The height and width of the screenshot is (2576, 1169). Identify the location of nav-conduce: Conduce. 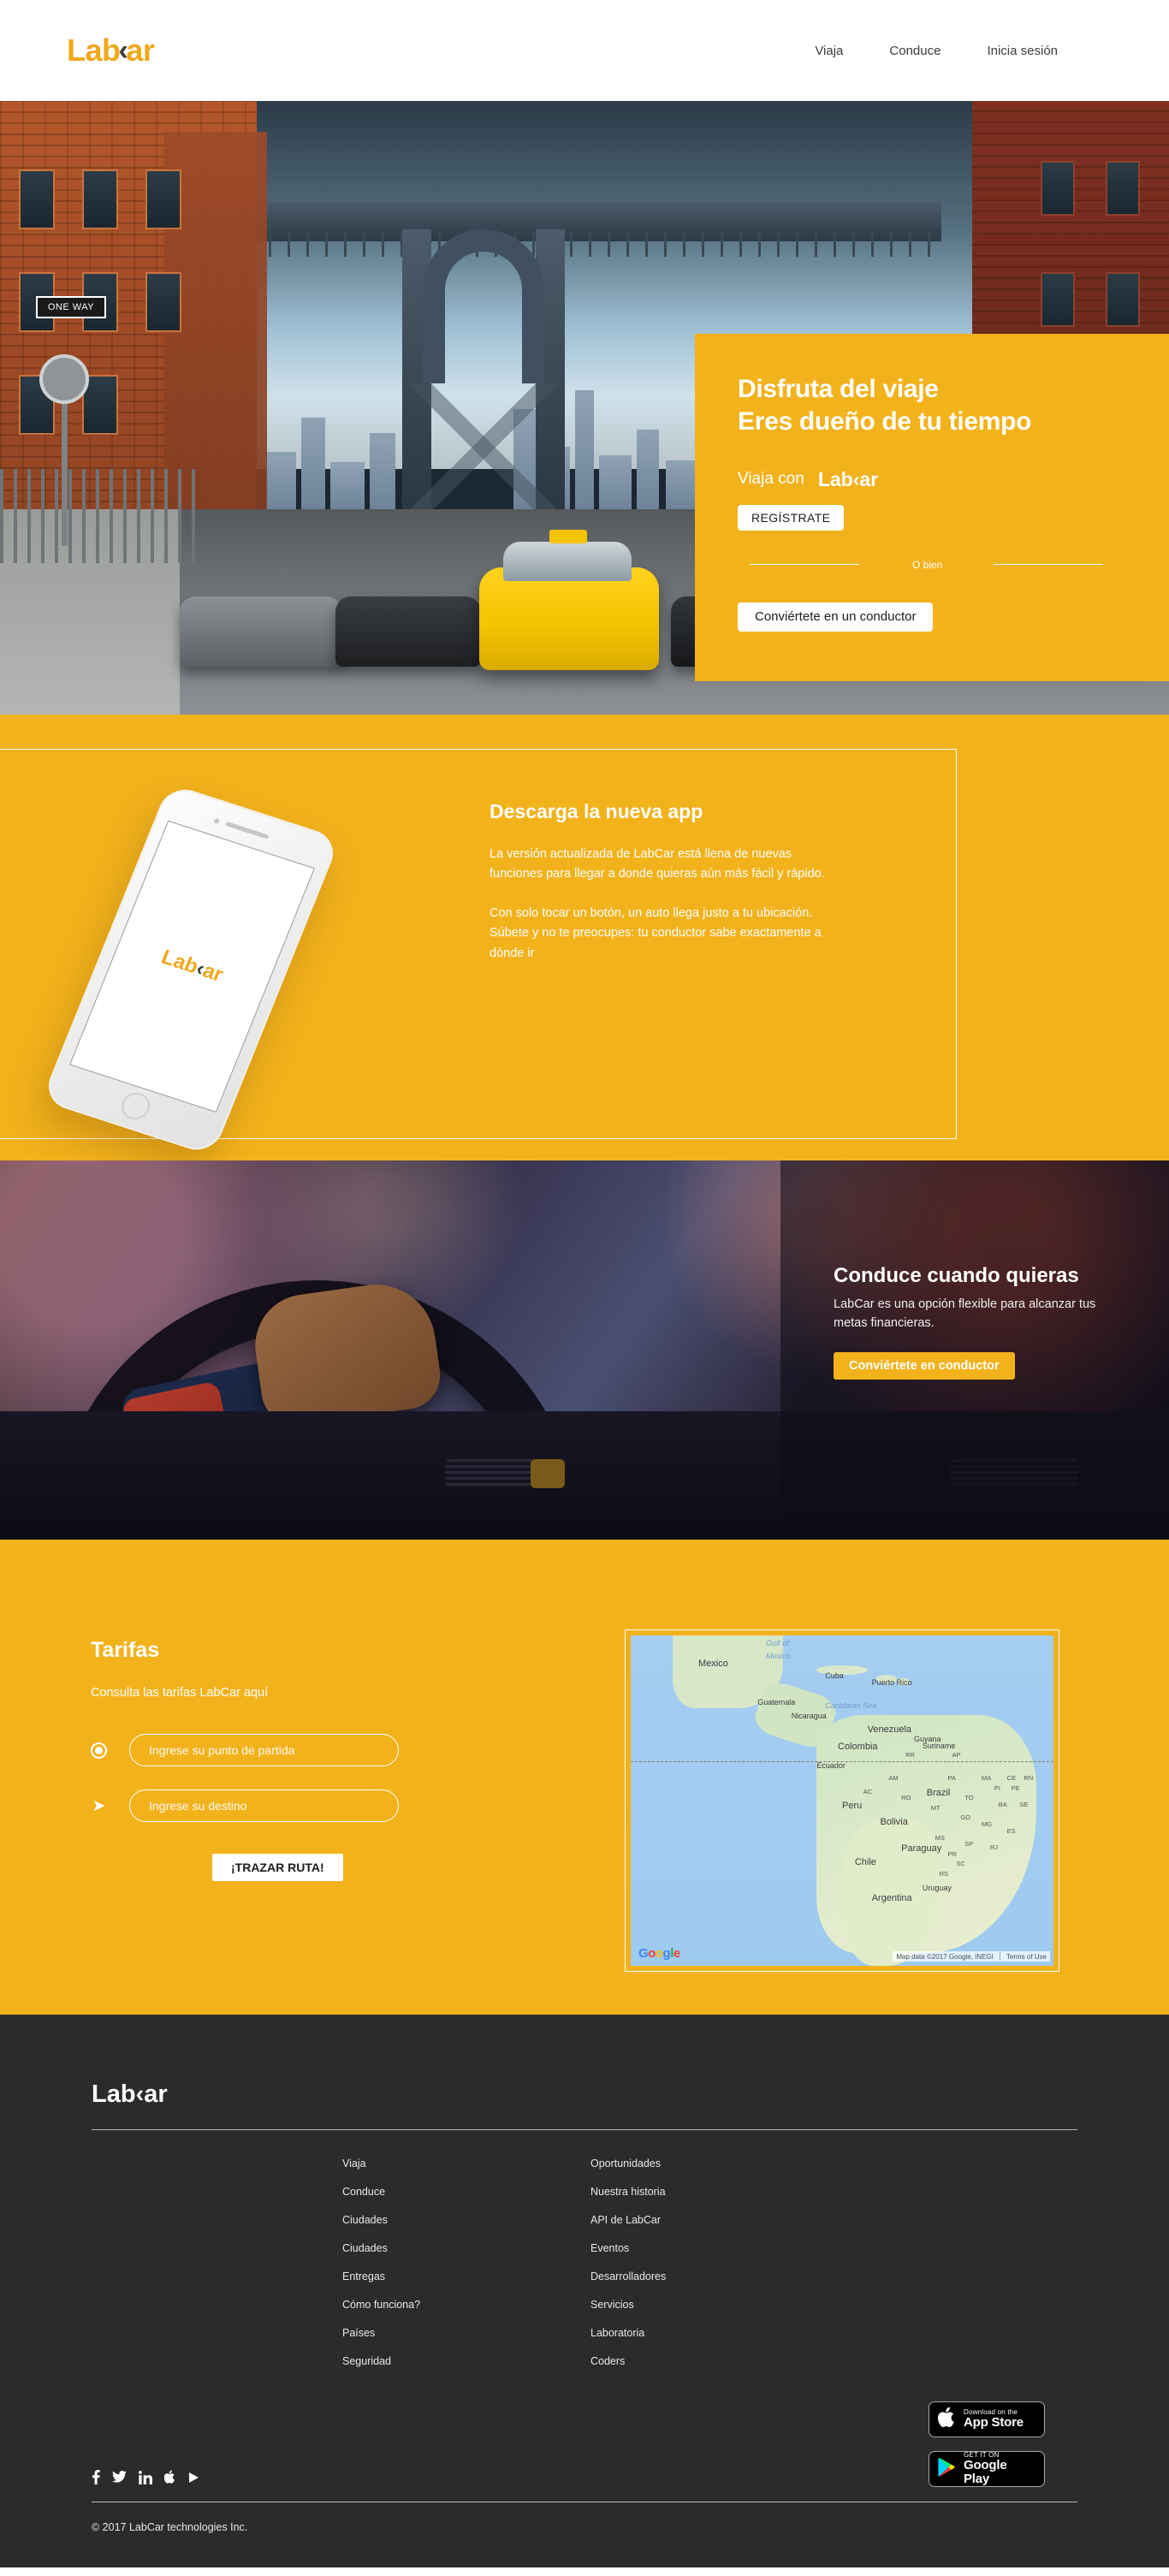
(915, 51).